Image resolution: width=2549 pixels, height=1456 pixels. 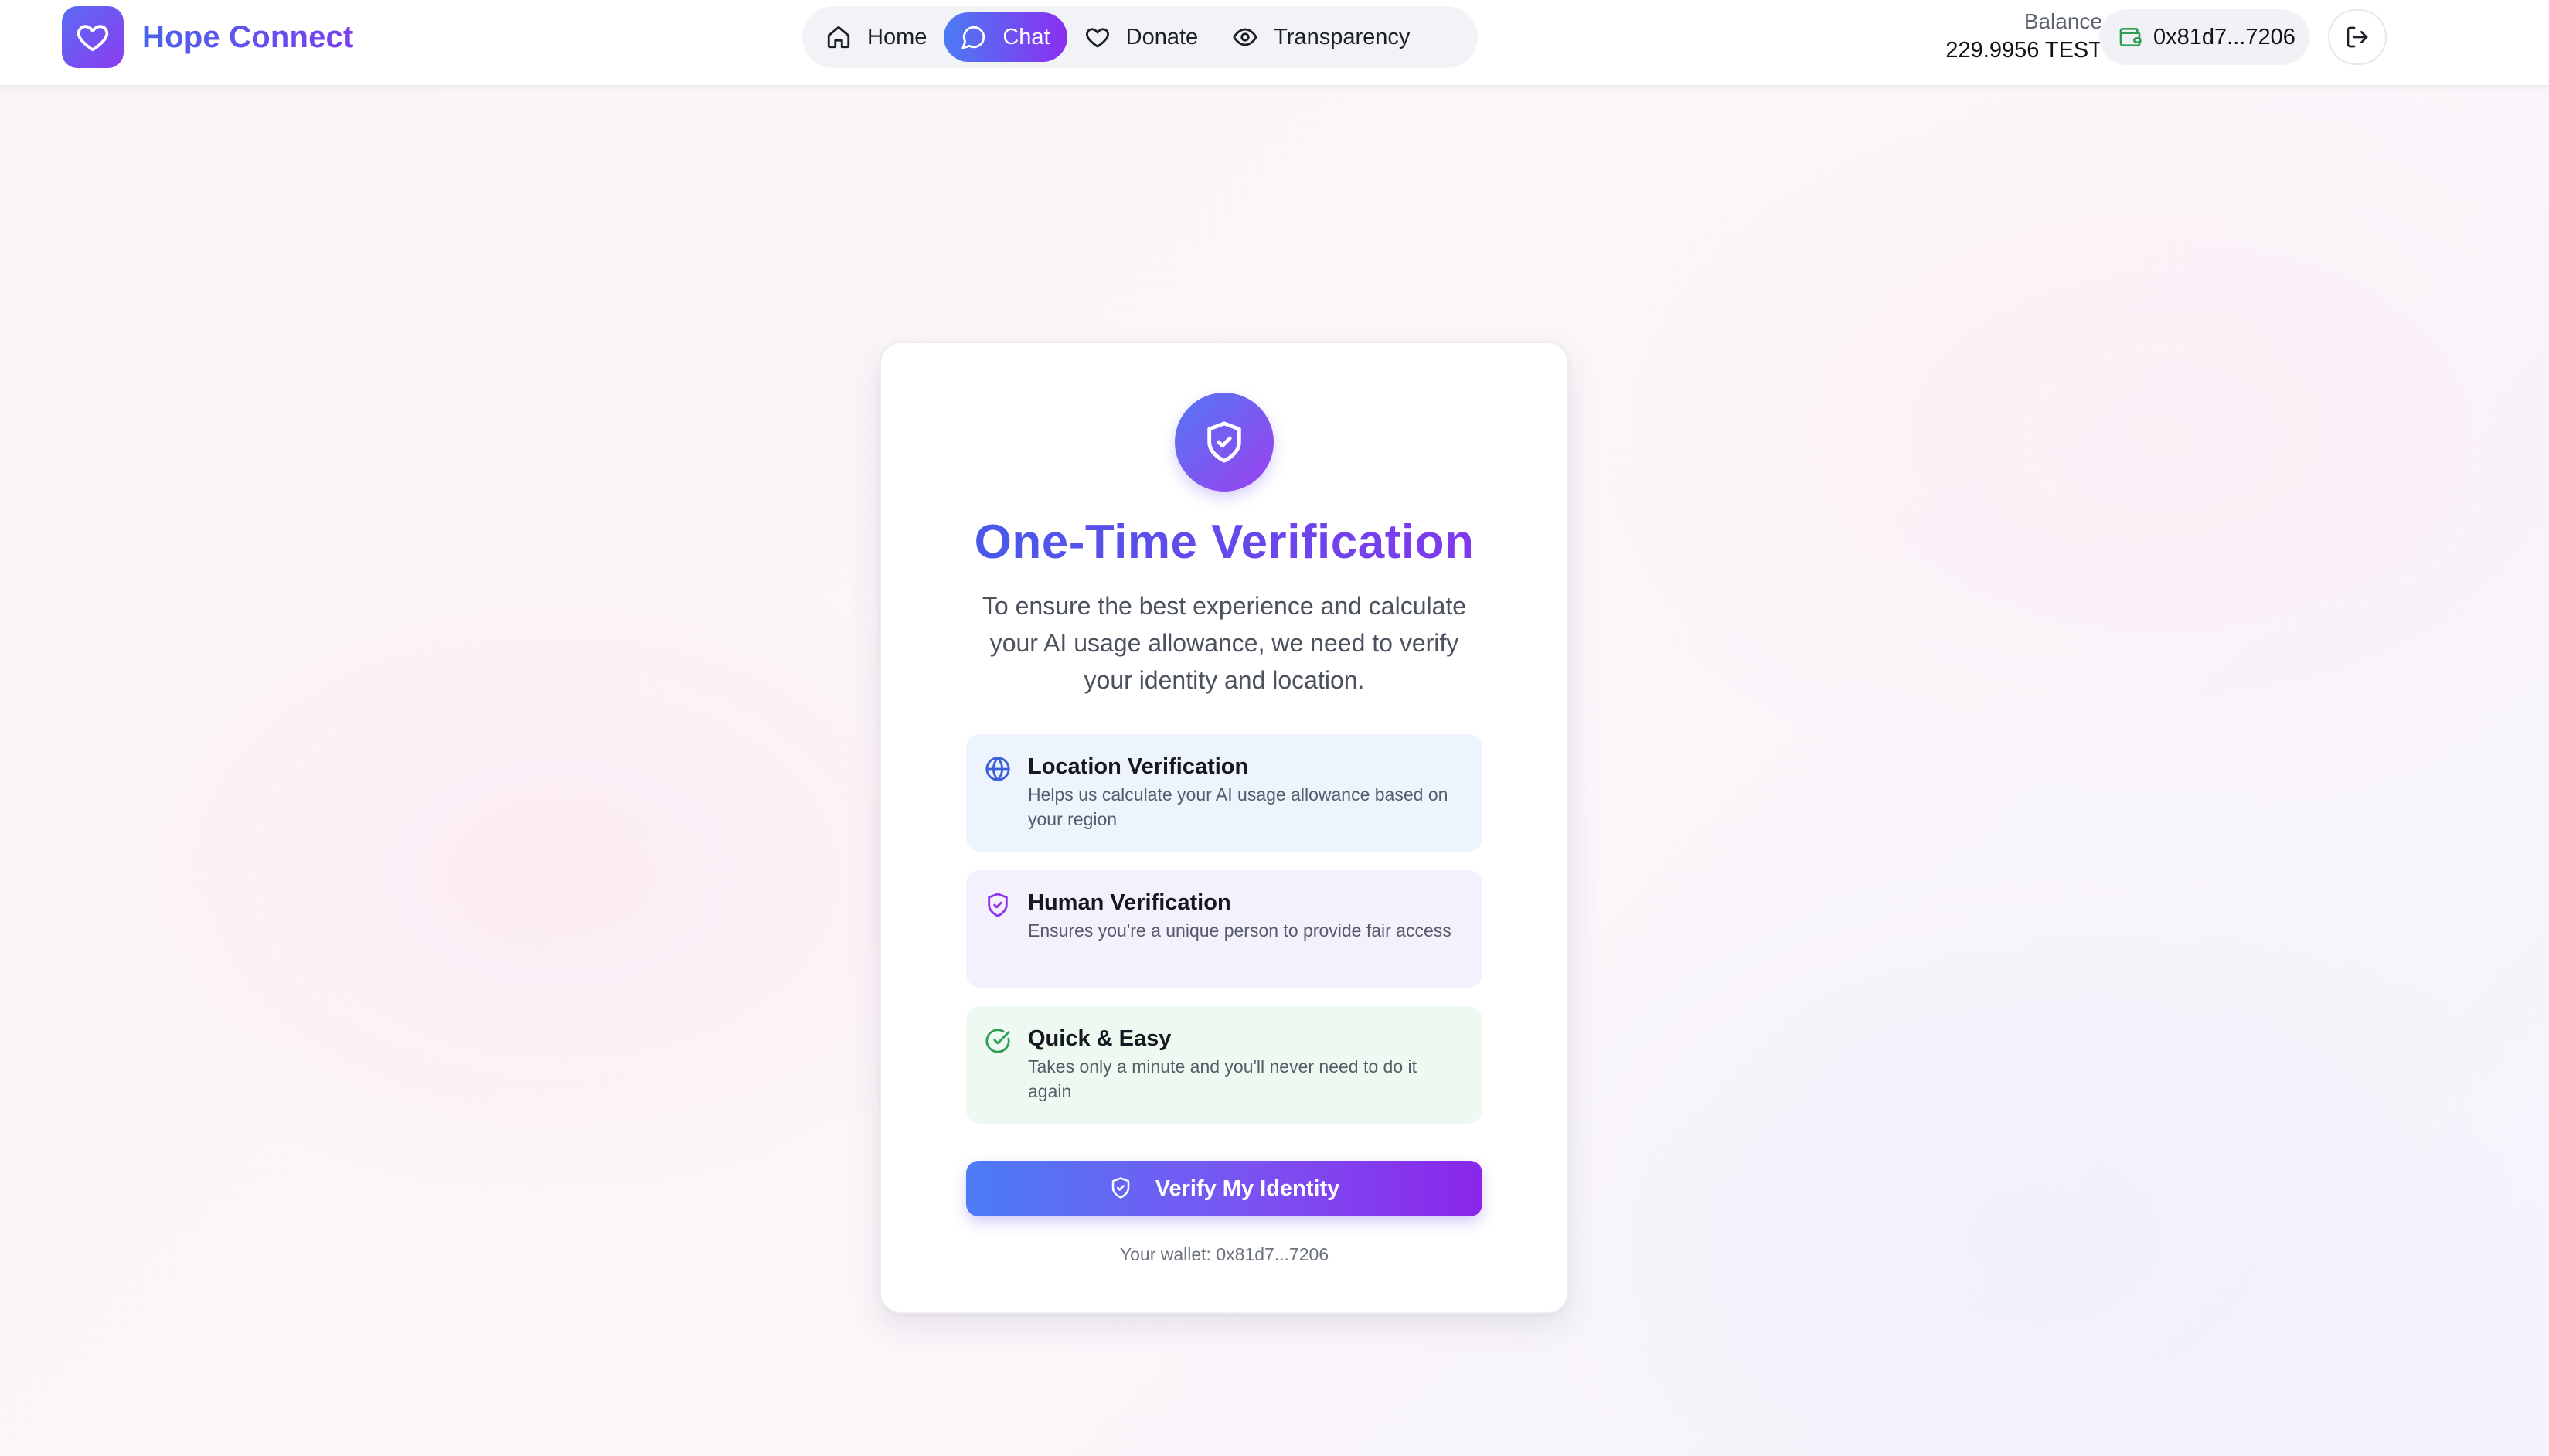 I want to click on logout-button, so click(x=2357, y=37).